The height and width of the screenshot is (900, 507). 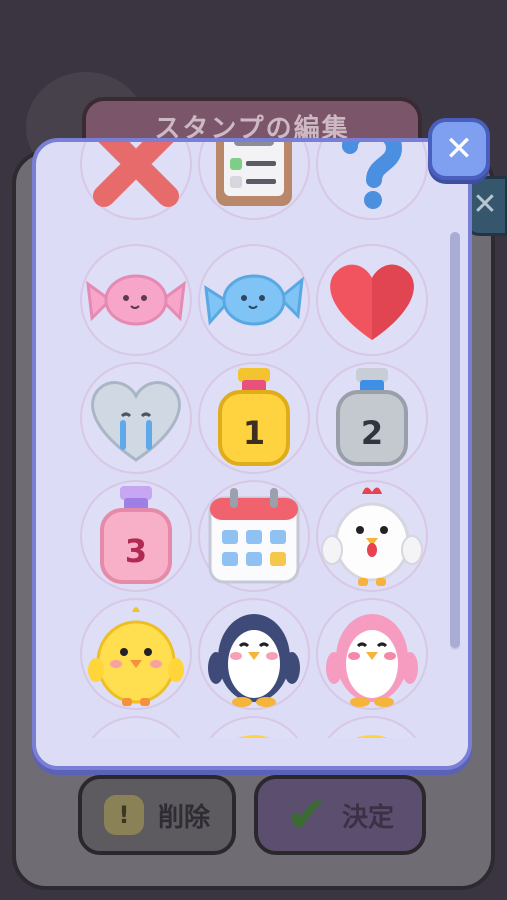 What do you see at coordinates (136, 421) in the screenshot?
I see `crying-heart-icon` at bounding box center [136, 421].